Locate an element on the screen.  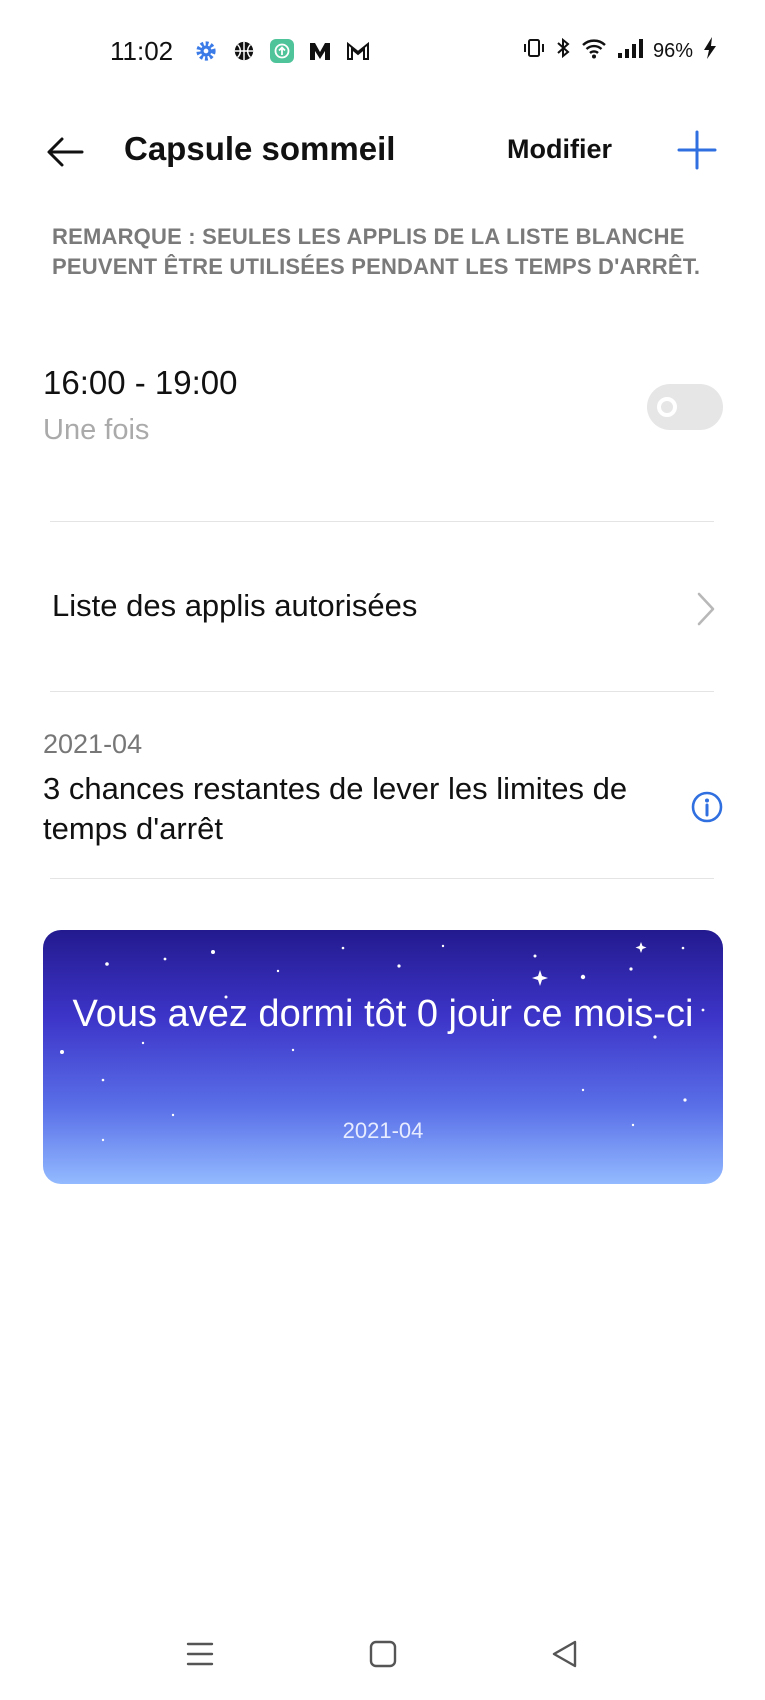
plus-icon is located at coordinates (697, 150).